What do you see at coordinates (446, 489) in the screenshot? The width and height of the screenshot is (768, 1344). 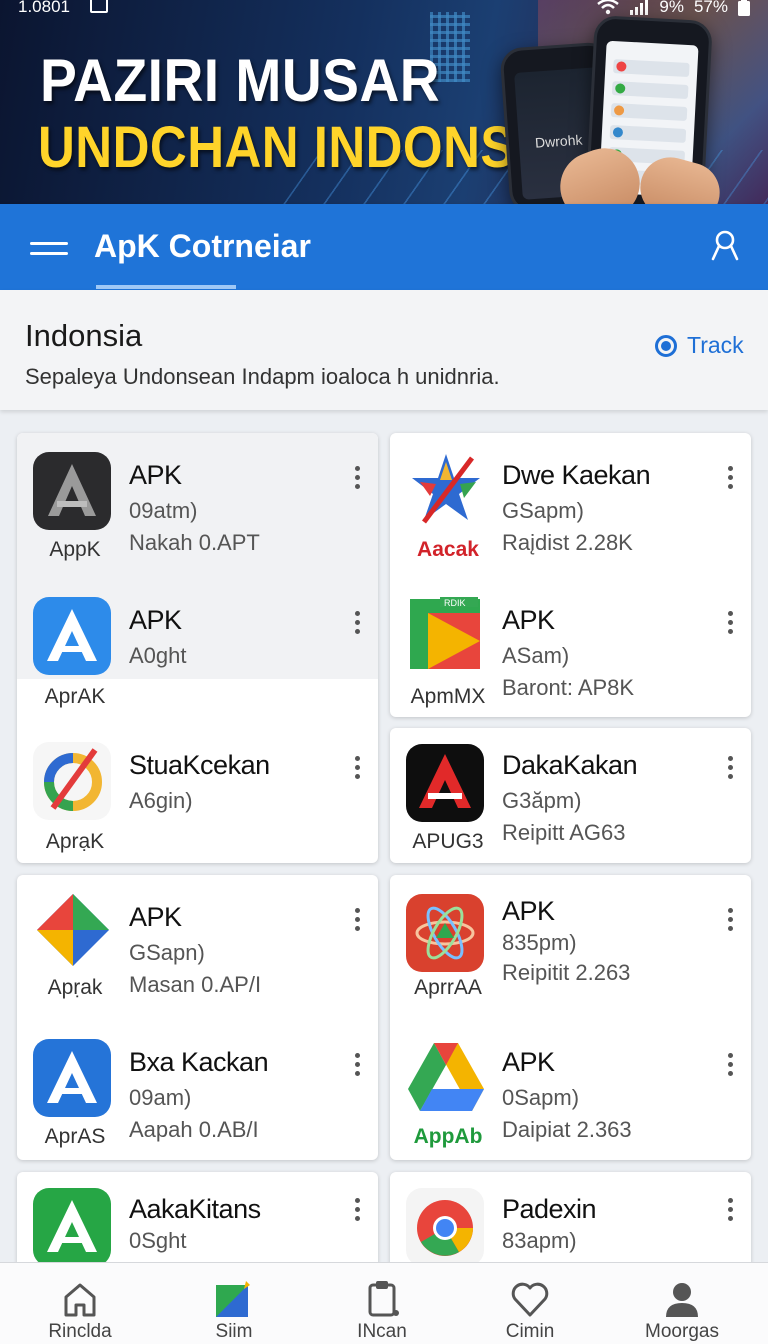 I see `colorful-star-icon` at bounding box center [446, 489].